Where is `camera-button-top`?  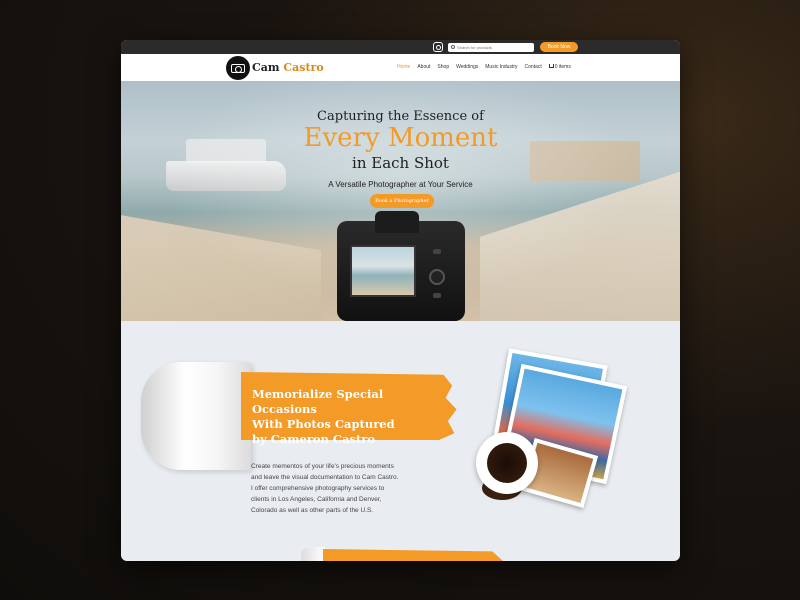 camera-button-top is located at coordinates (437, 251).